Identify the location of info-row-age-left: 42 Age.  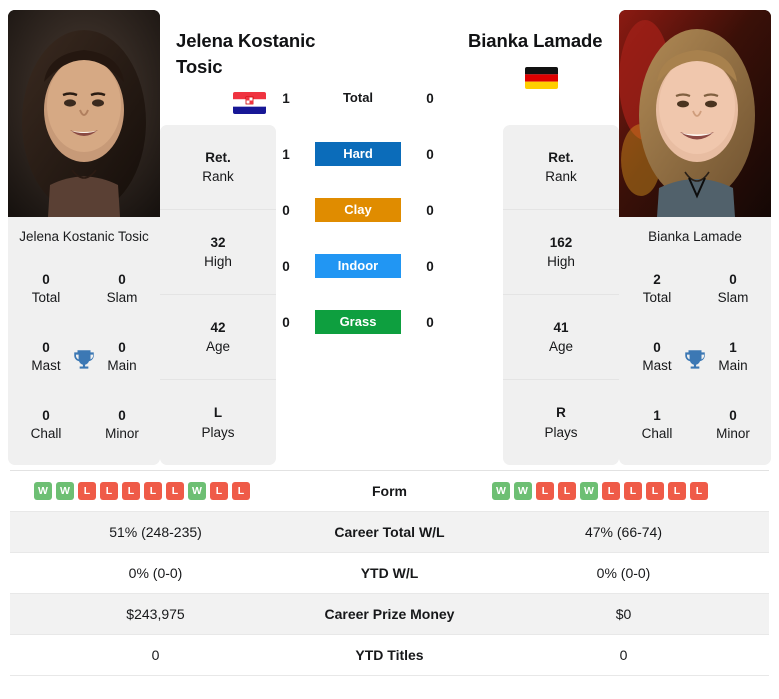
(218, 337).